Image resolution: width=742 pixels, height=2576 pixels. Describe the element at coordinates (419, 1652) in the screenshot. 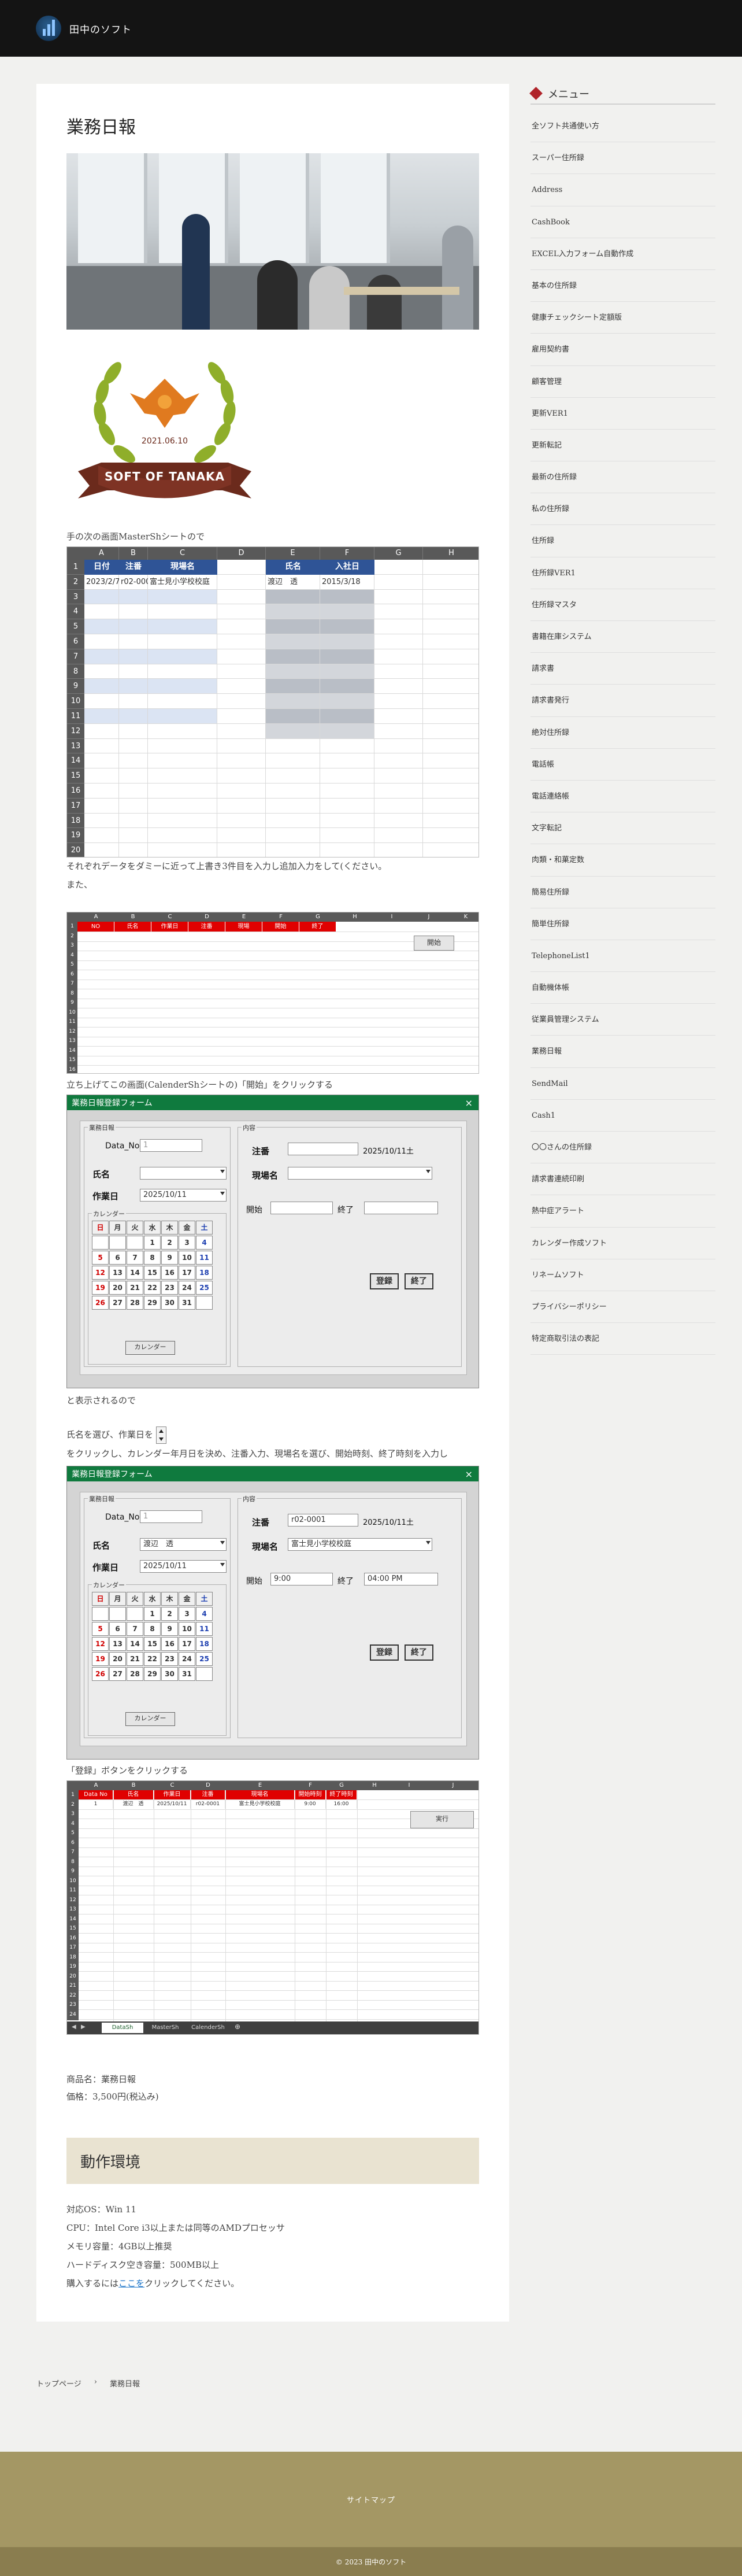

I see `finish-button: 終了` at that location.